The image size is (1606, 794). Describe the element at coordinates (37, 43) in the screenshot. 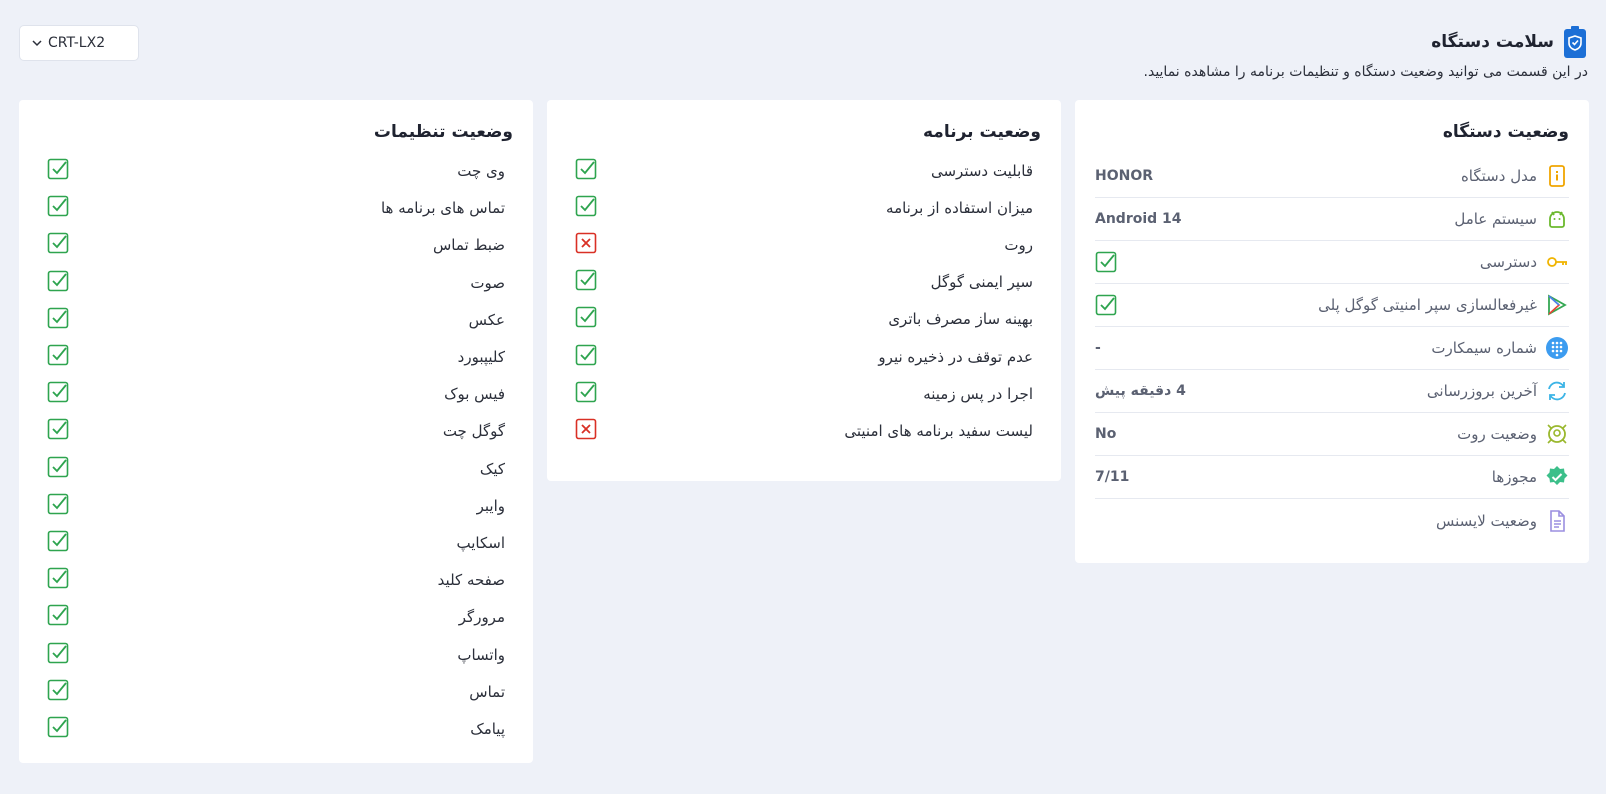

I see `chevron-down-icon` at that location.